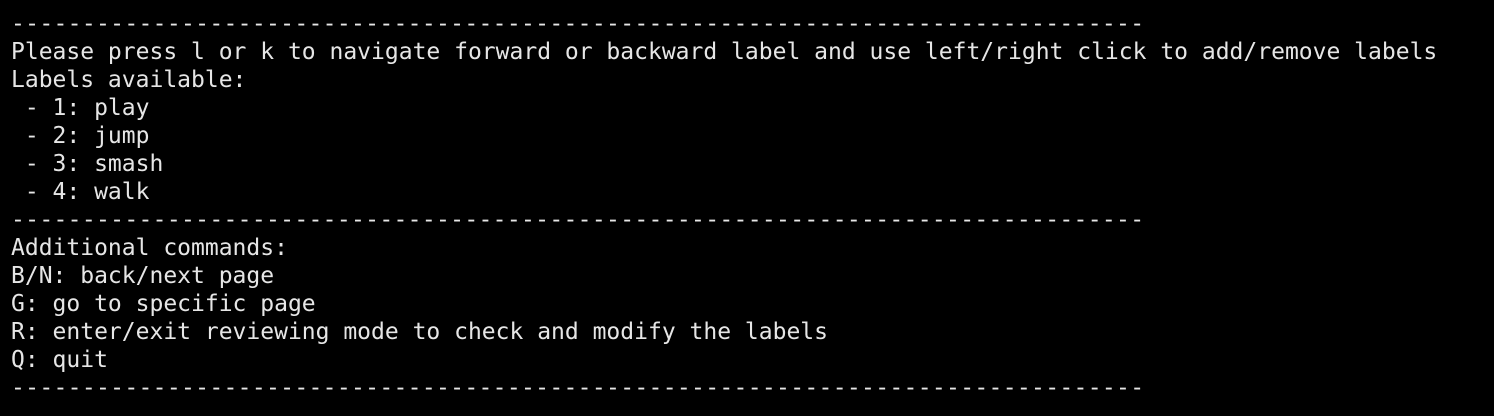  Describe the element at coordinates (87, 164) in the screenshot. I see `label-item-smash: - 3: smash` at that location.